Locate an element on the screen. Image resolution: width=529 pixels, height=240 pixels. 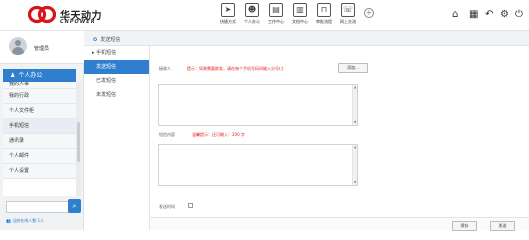
breadcrumb: ✪ 发送短信 is located at coordinates (106, 39).